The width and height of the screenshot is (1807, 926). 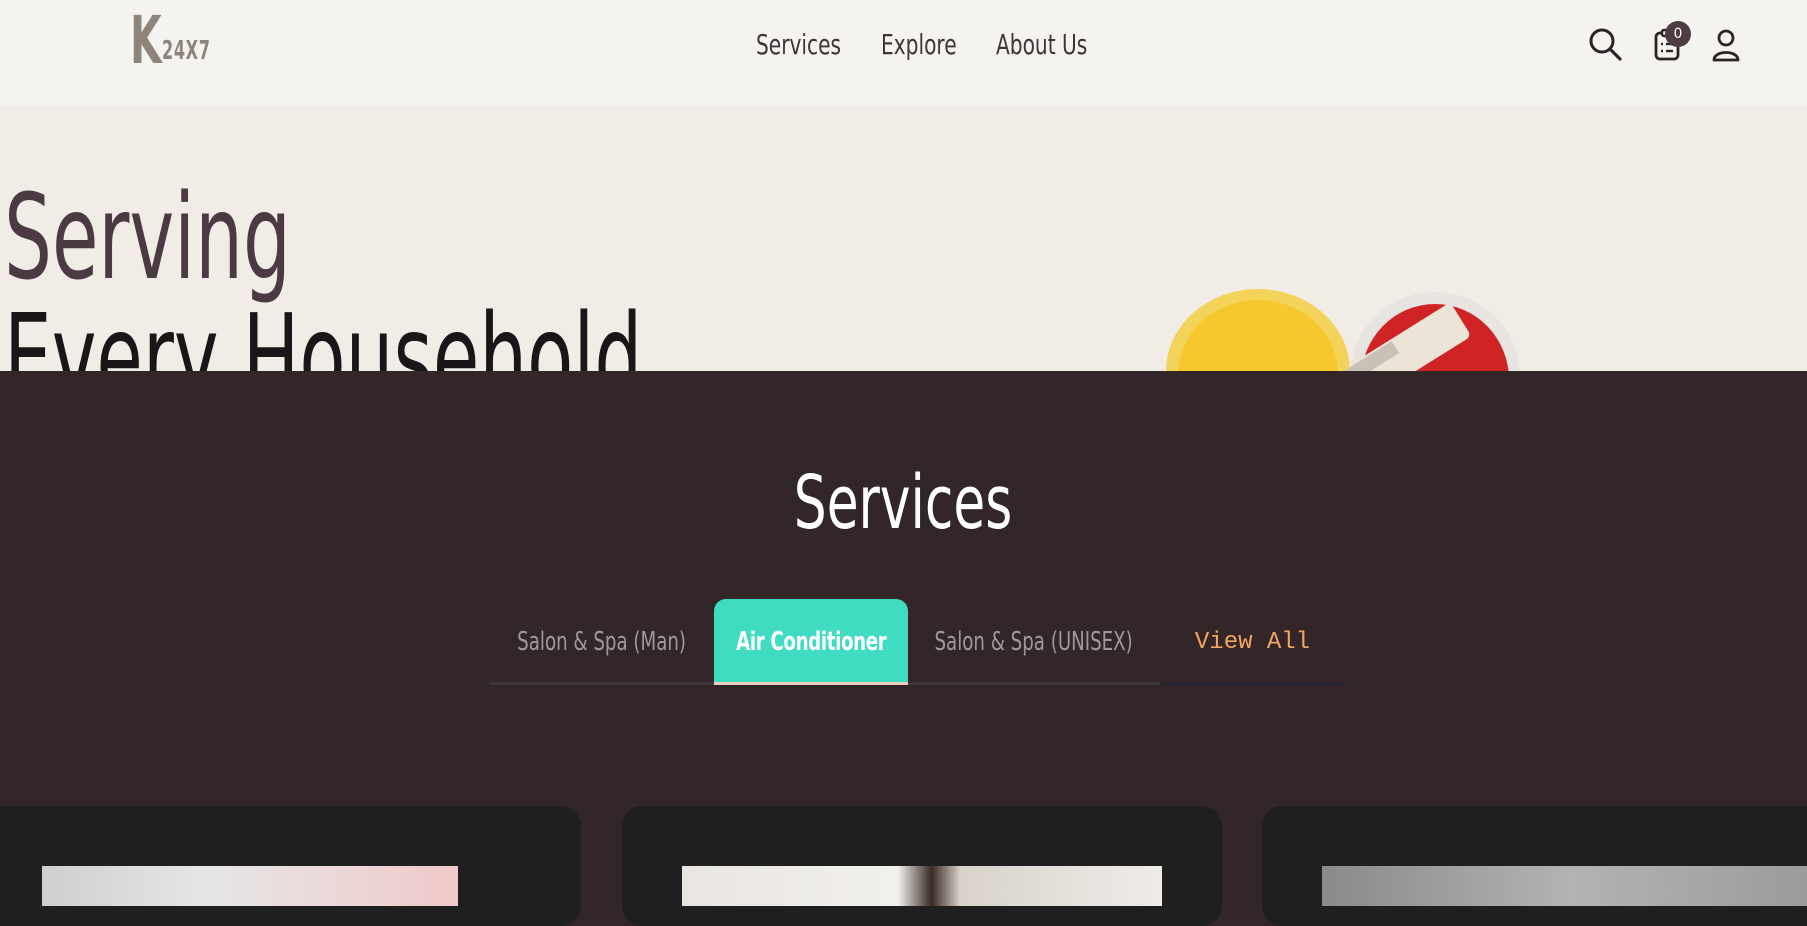 I want to click on logo: K 24X7, so click(x=180, y=41).